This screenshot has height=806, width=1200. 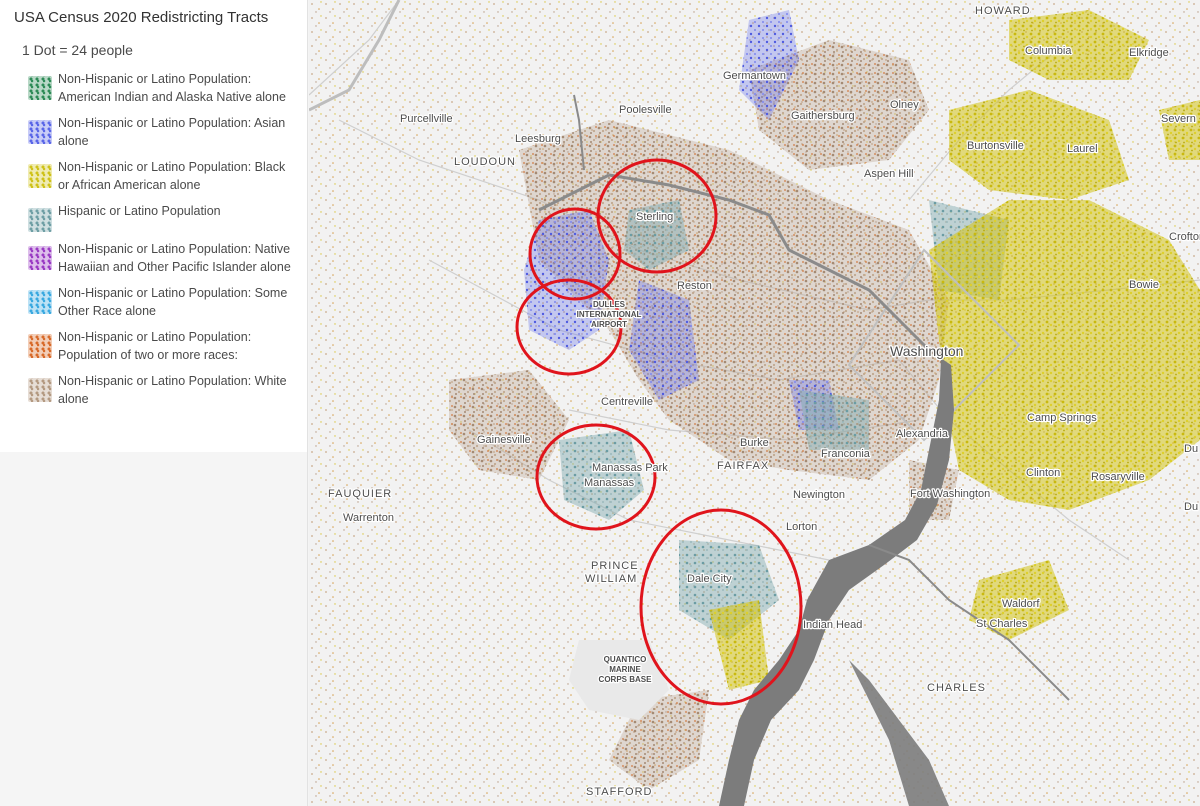 I want to click on label-manassas-park: Manassas Park, so click(x=630, y=468).